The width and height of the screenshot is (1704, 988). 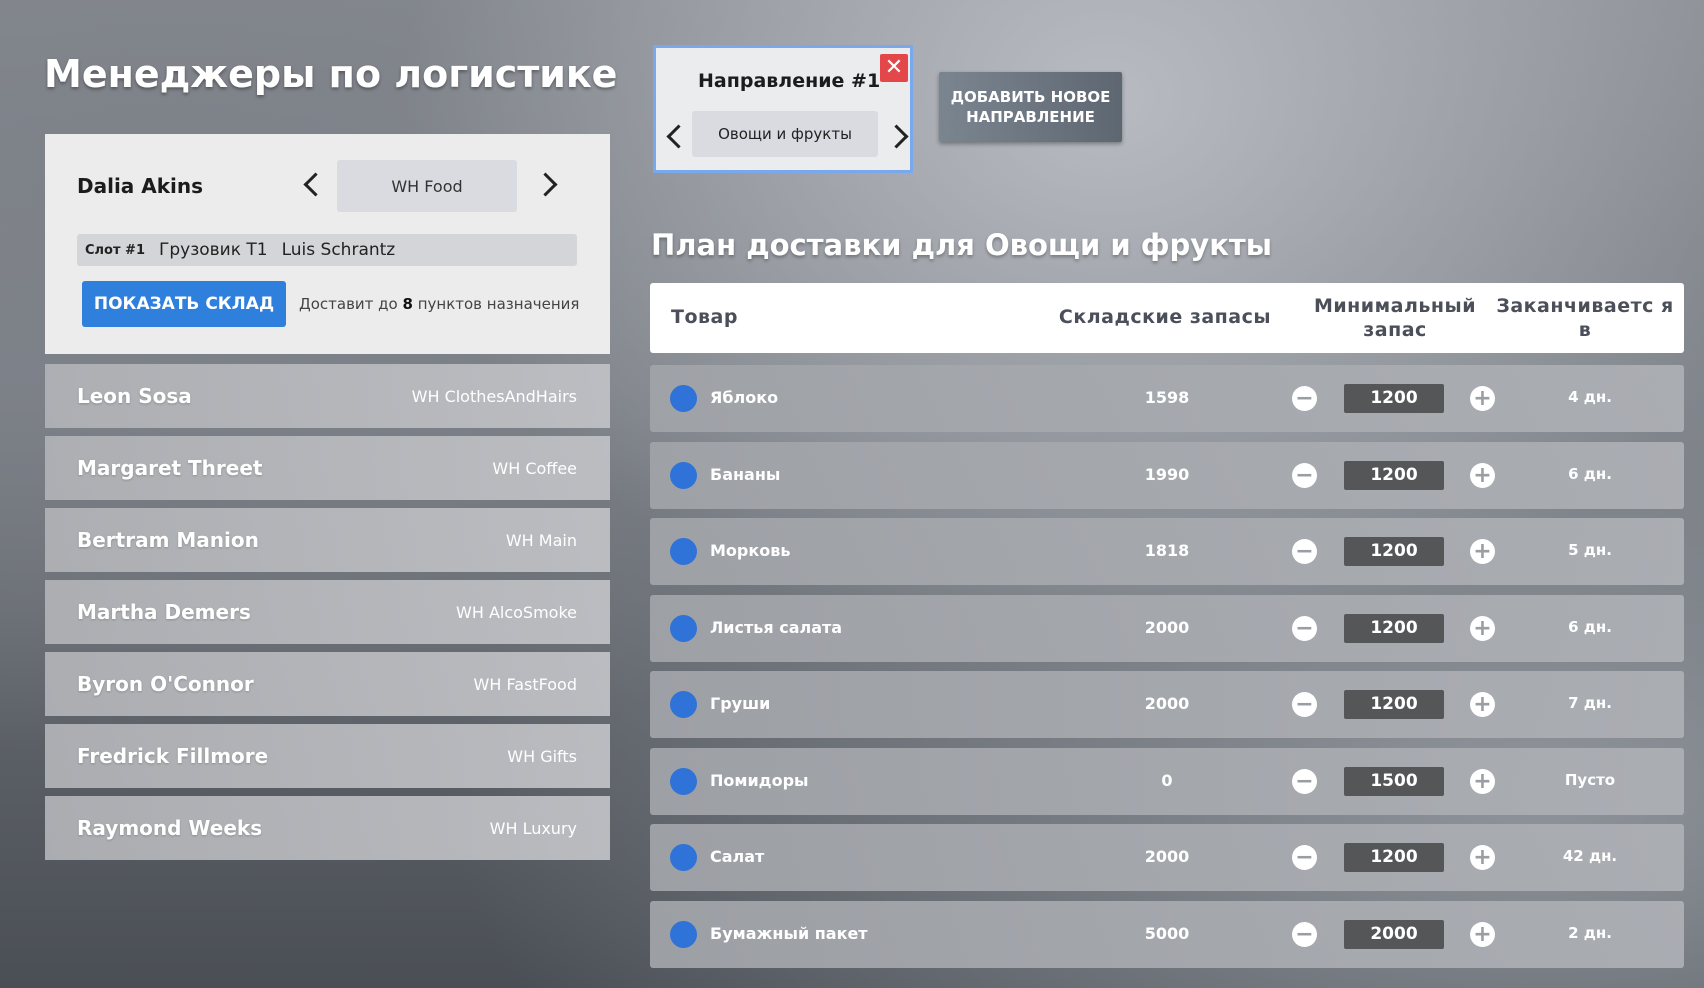 What do you see at coordinates (750, 550) in the screenshot?
I see `good-name: Морковь` at bounding box center [750, 550].